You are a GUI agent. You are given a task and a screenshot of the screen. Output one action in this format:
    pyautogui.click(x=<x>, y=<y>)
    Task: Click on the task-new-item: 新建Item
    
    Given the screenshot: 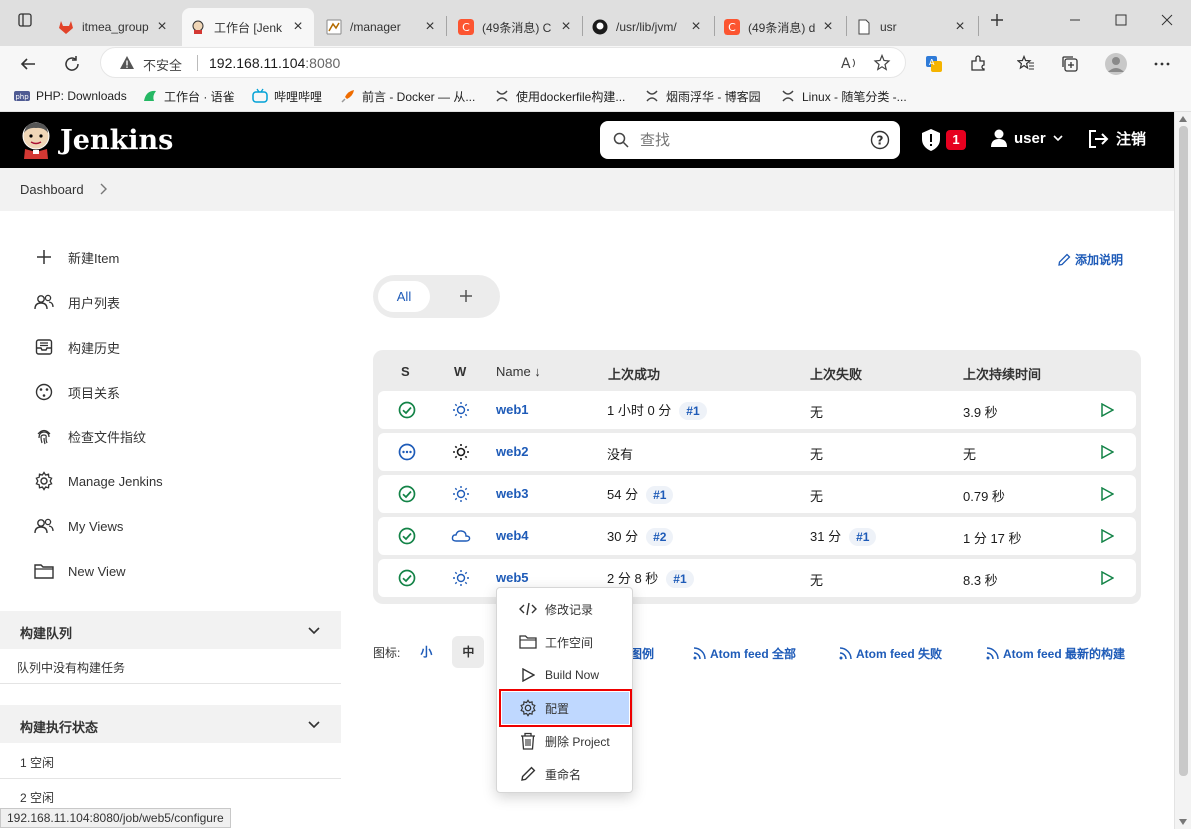 What is the action you would take?
    pyautogui.click(x=76, y=257)
    